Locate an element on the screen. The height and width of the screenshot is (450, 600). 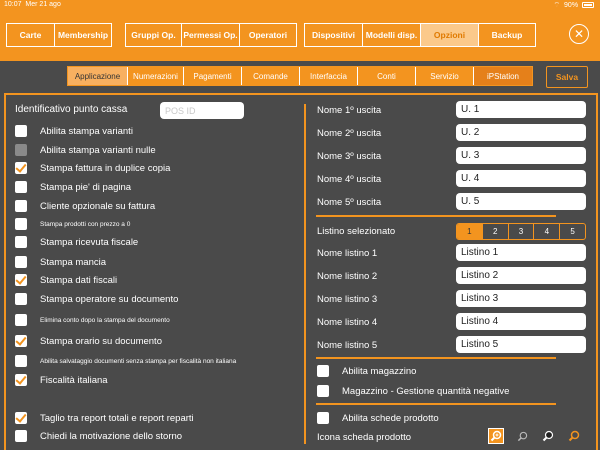
output-1-input: U. 1 is located at coordinates (521, 109).